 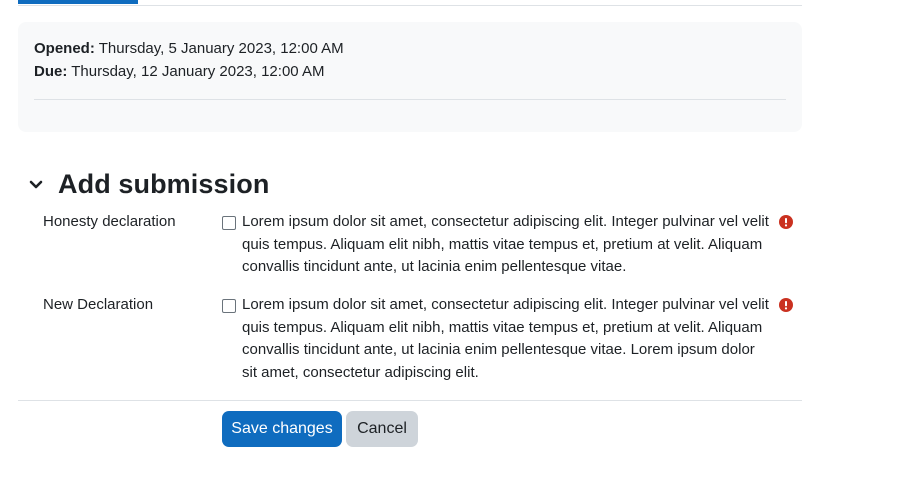 I want to click on due-label: Due:, so click(x=51, y=71).